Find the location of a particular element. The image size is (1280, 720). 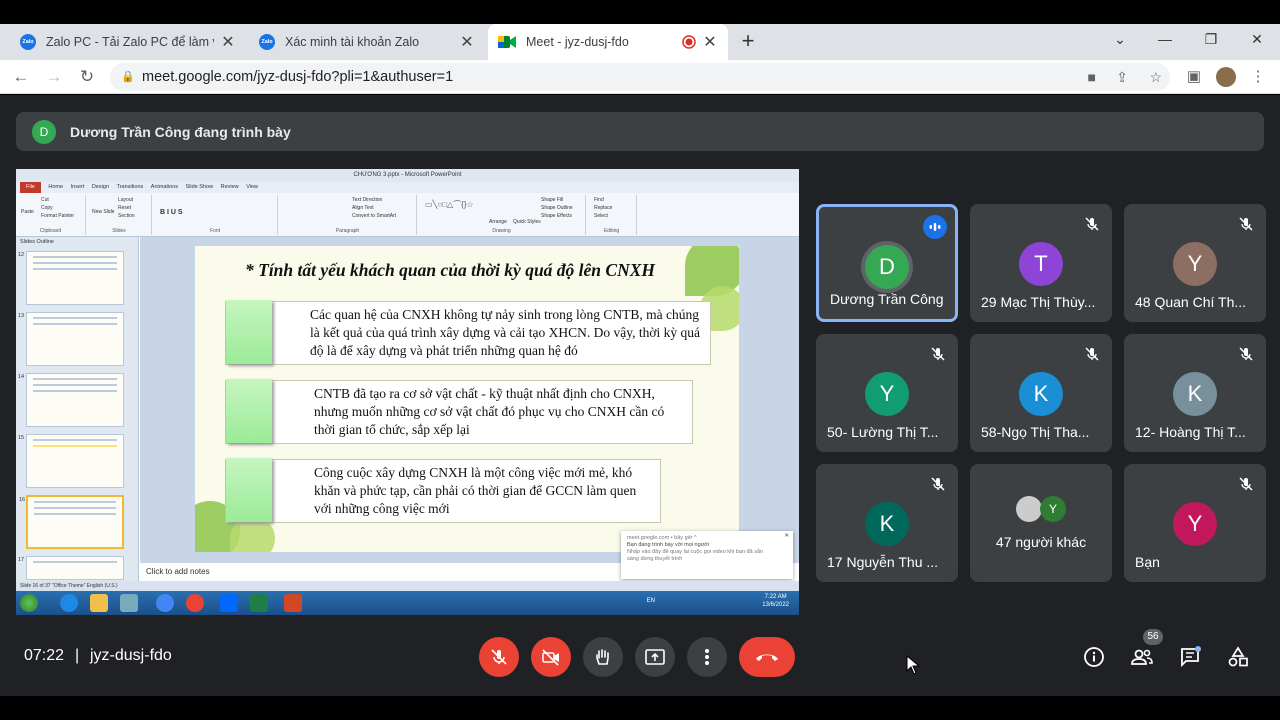

chat-icon is located at coordinates (1191, 657).